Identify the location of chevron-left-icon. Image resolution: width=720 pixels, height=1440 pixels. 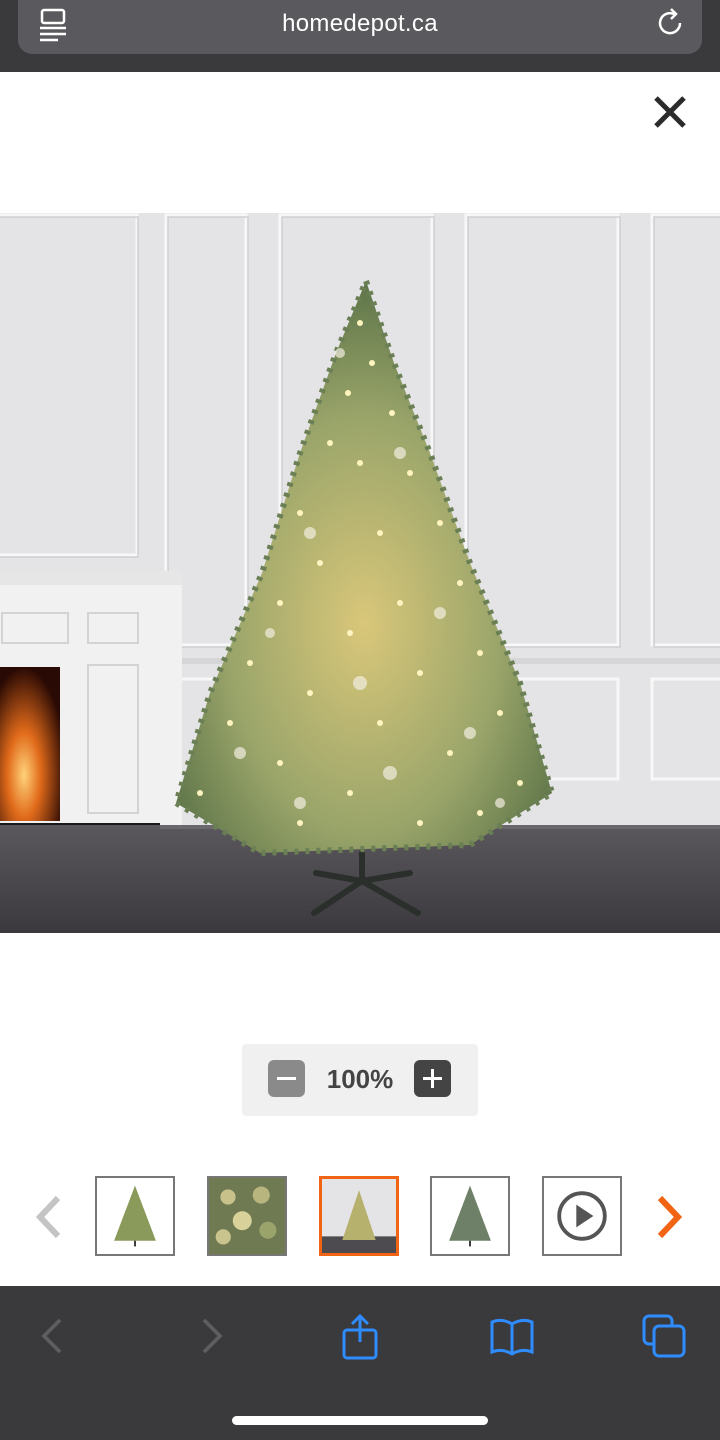
(50, 1217).